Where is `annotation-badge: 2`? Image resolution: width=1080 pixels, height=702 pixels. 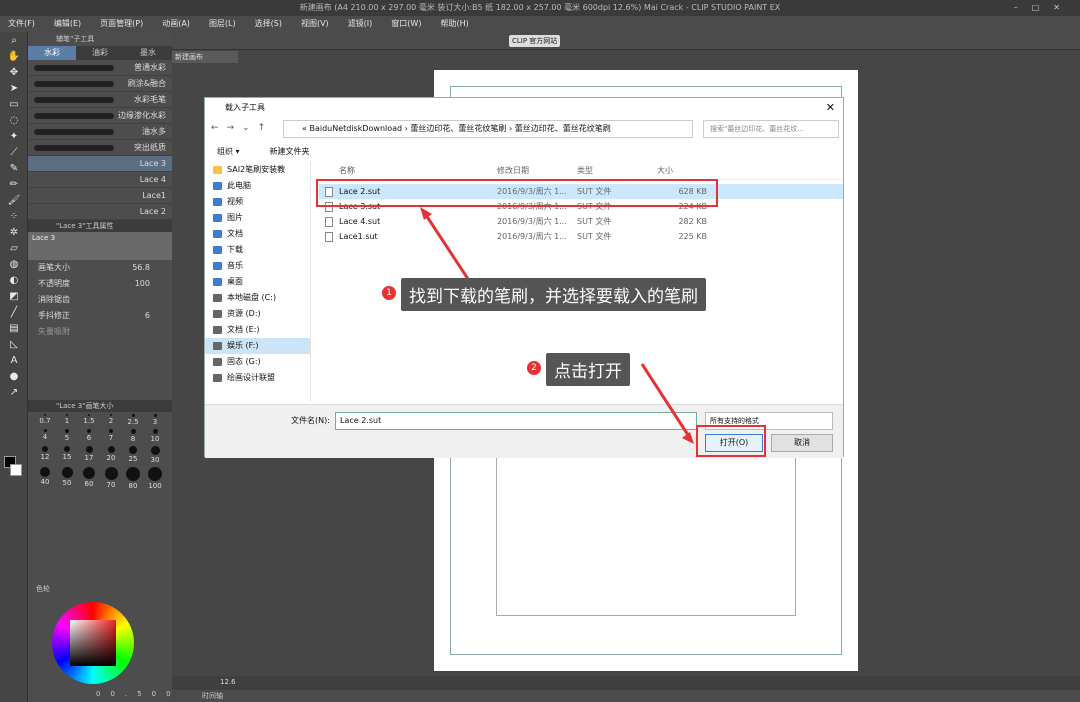 annotation-badge: 2 is located at coordinates (534, 368).